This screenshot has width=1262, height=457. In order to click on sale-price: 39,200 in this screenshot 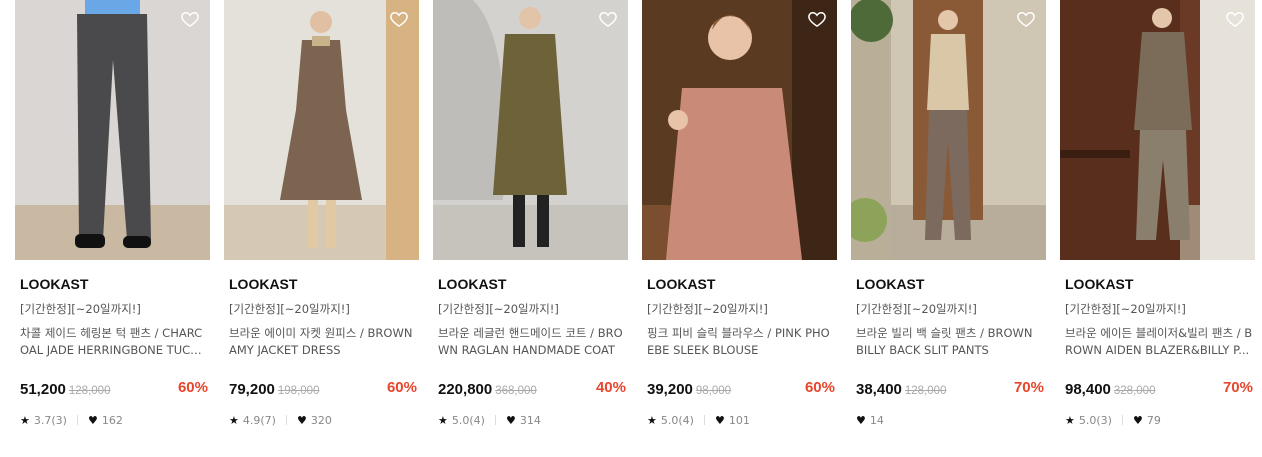, I will do `click(670, 389)`.